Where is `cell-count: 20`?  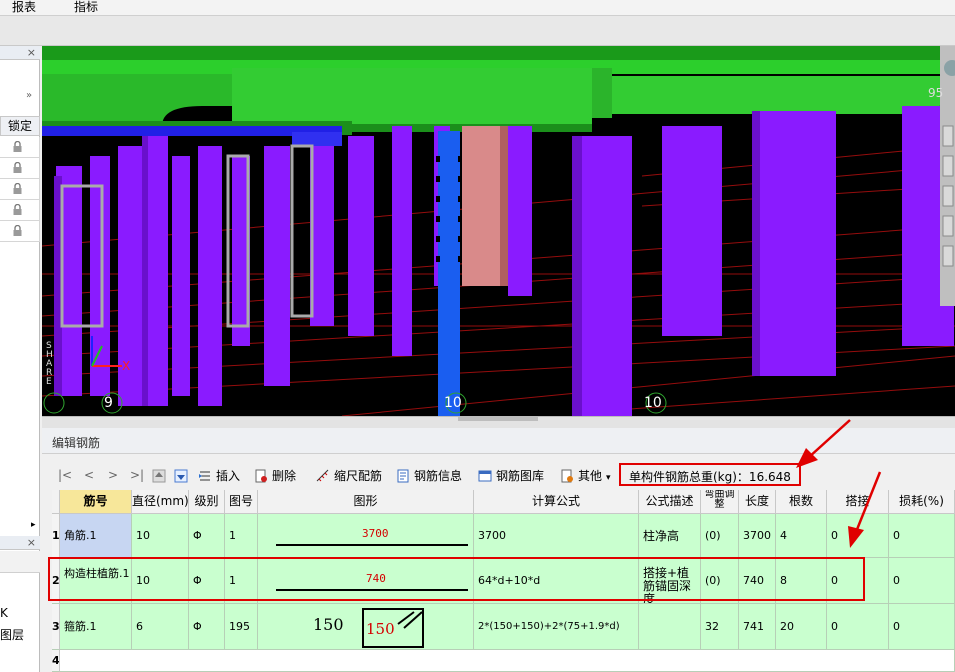 cell-count: 20 is located at coordinates (801, 627).